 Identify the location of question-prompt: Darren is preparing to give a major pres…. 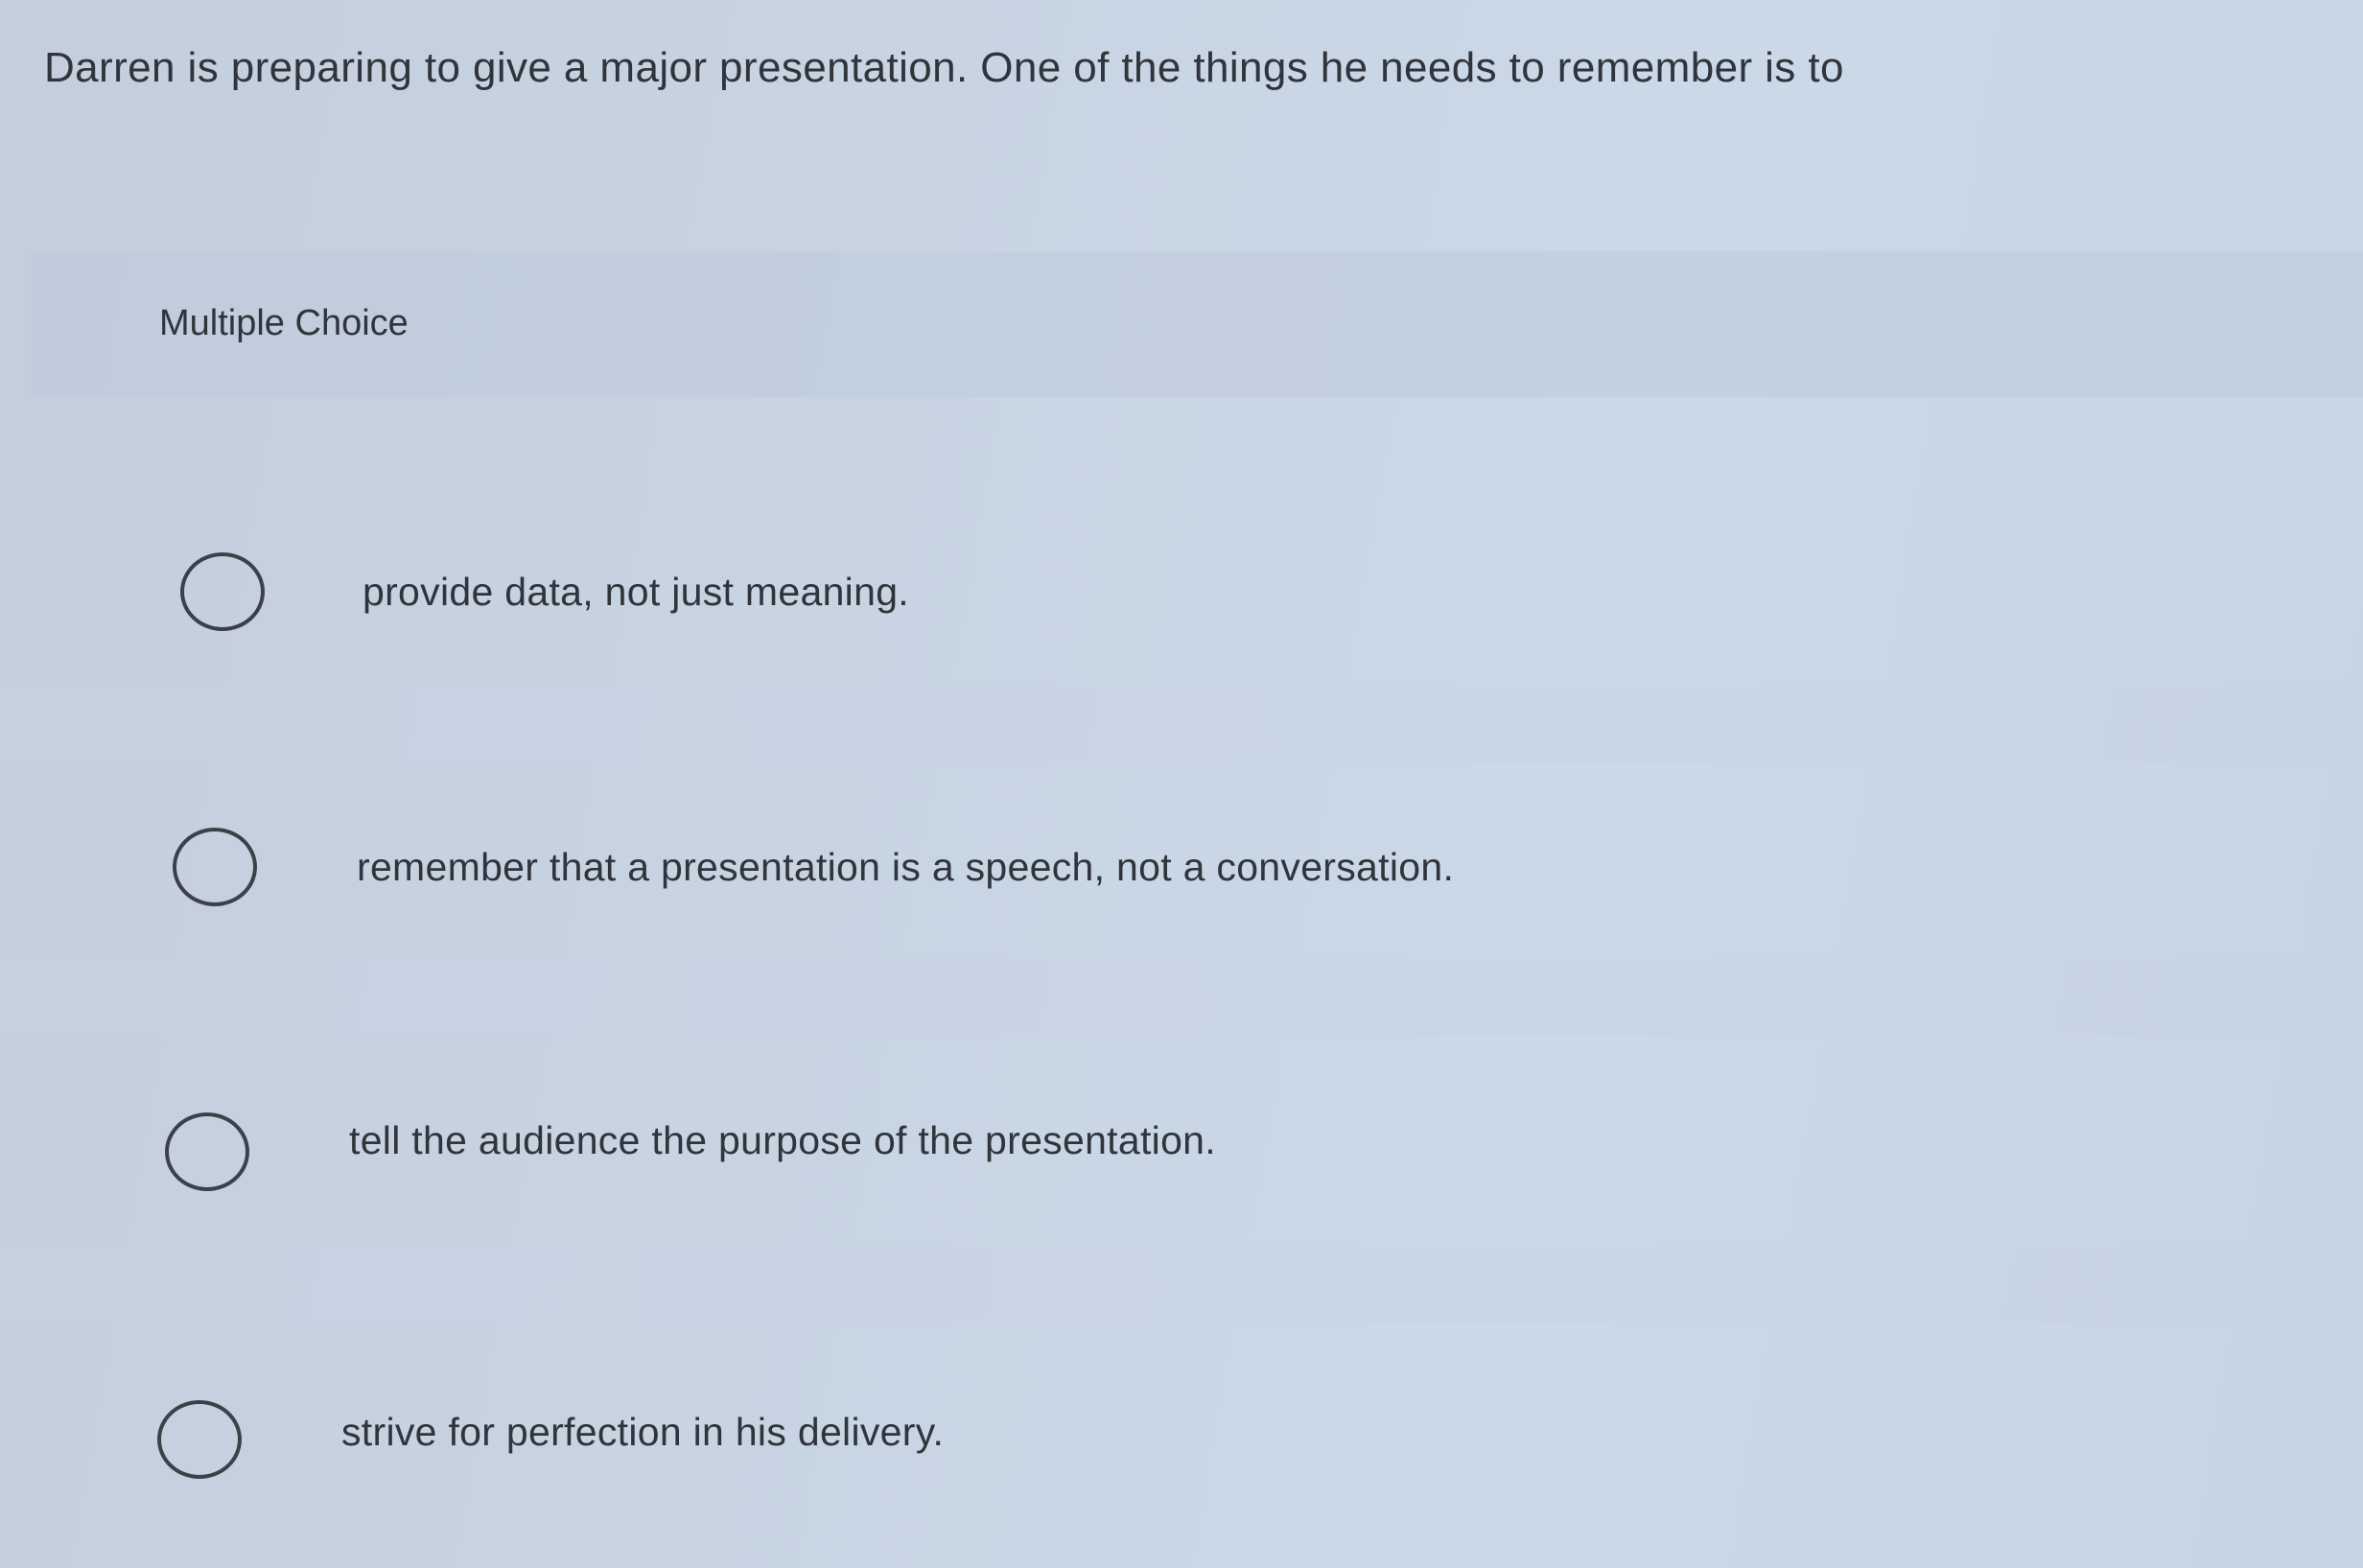
(944, 67).